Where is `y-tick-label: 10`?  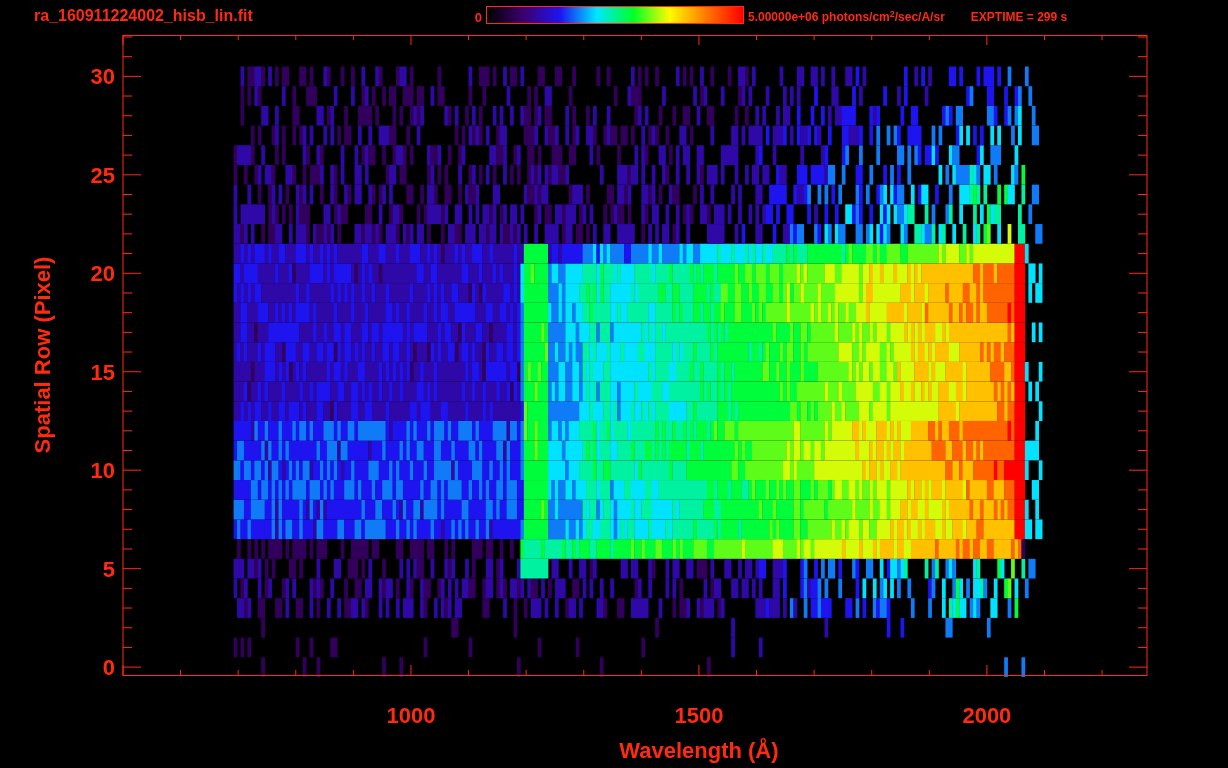
y-tick-label: 10 is located at coordinates (102, 471).